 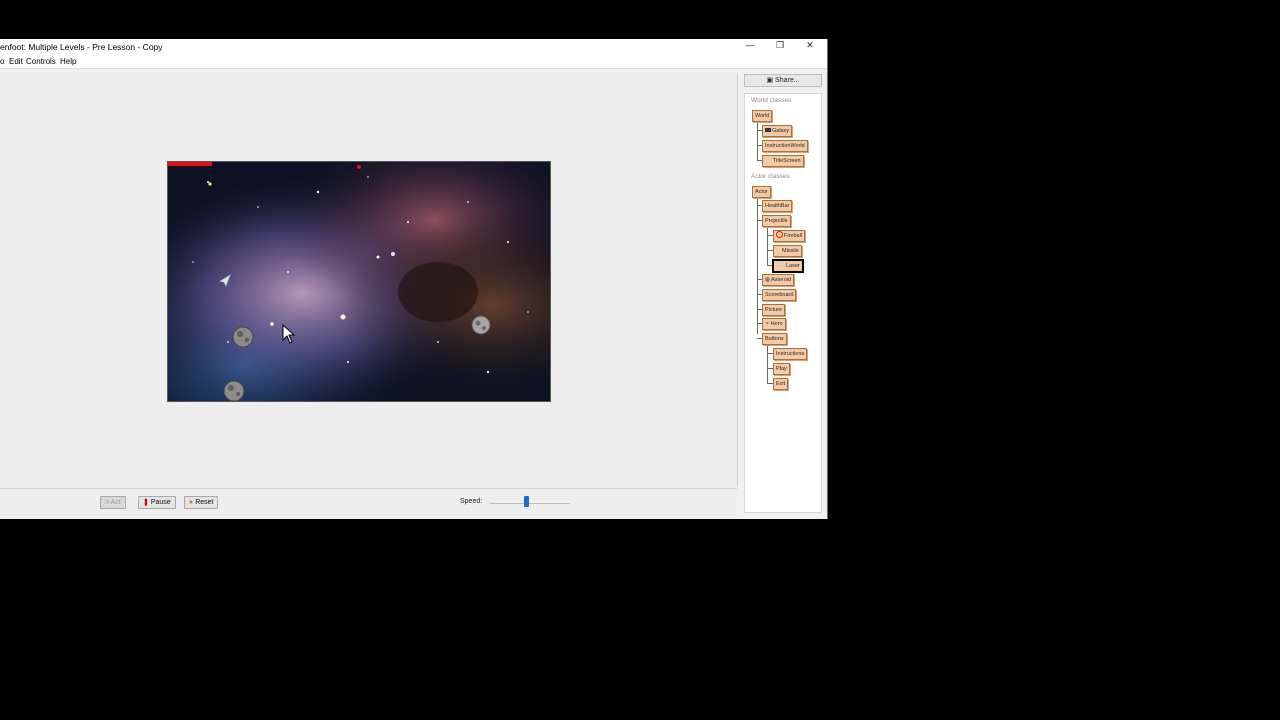 I want to click on hero-label: Hero, so click(x=776, y=324).